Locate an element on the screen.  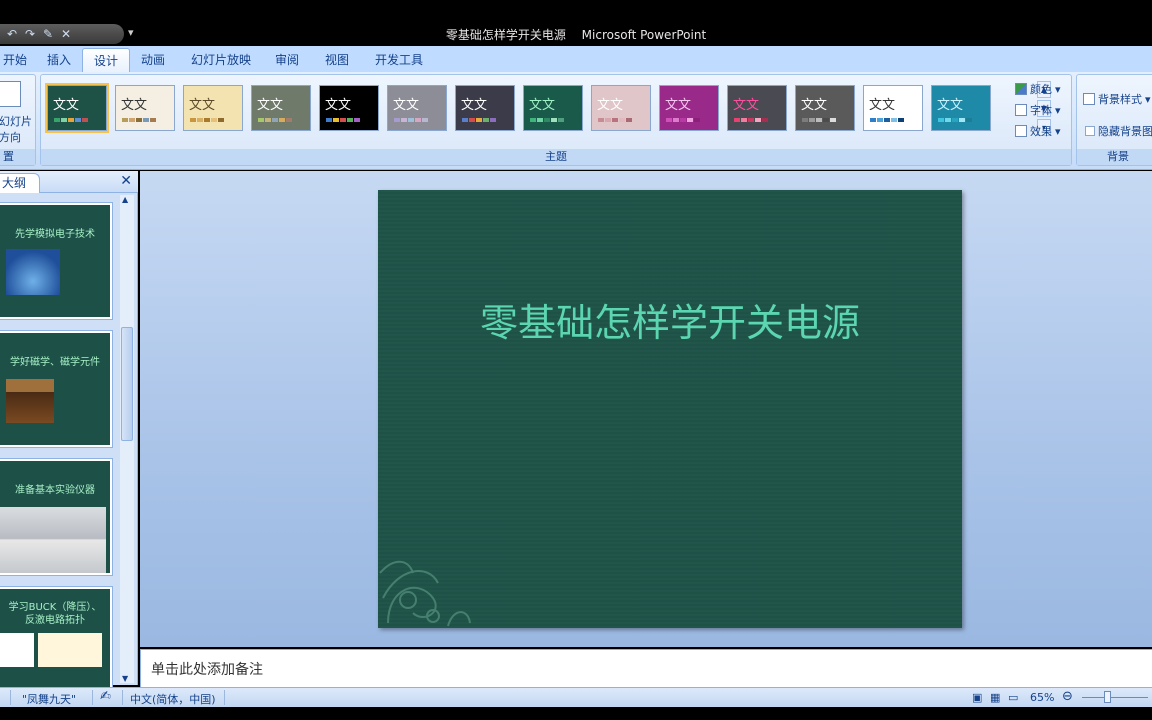
instrument-photo is located at coordinates (53, 540).